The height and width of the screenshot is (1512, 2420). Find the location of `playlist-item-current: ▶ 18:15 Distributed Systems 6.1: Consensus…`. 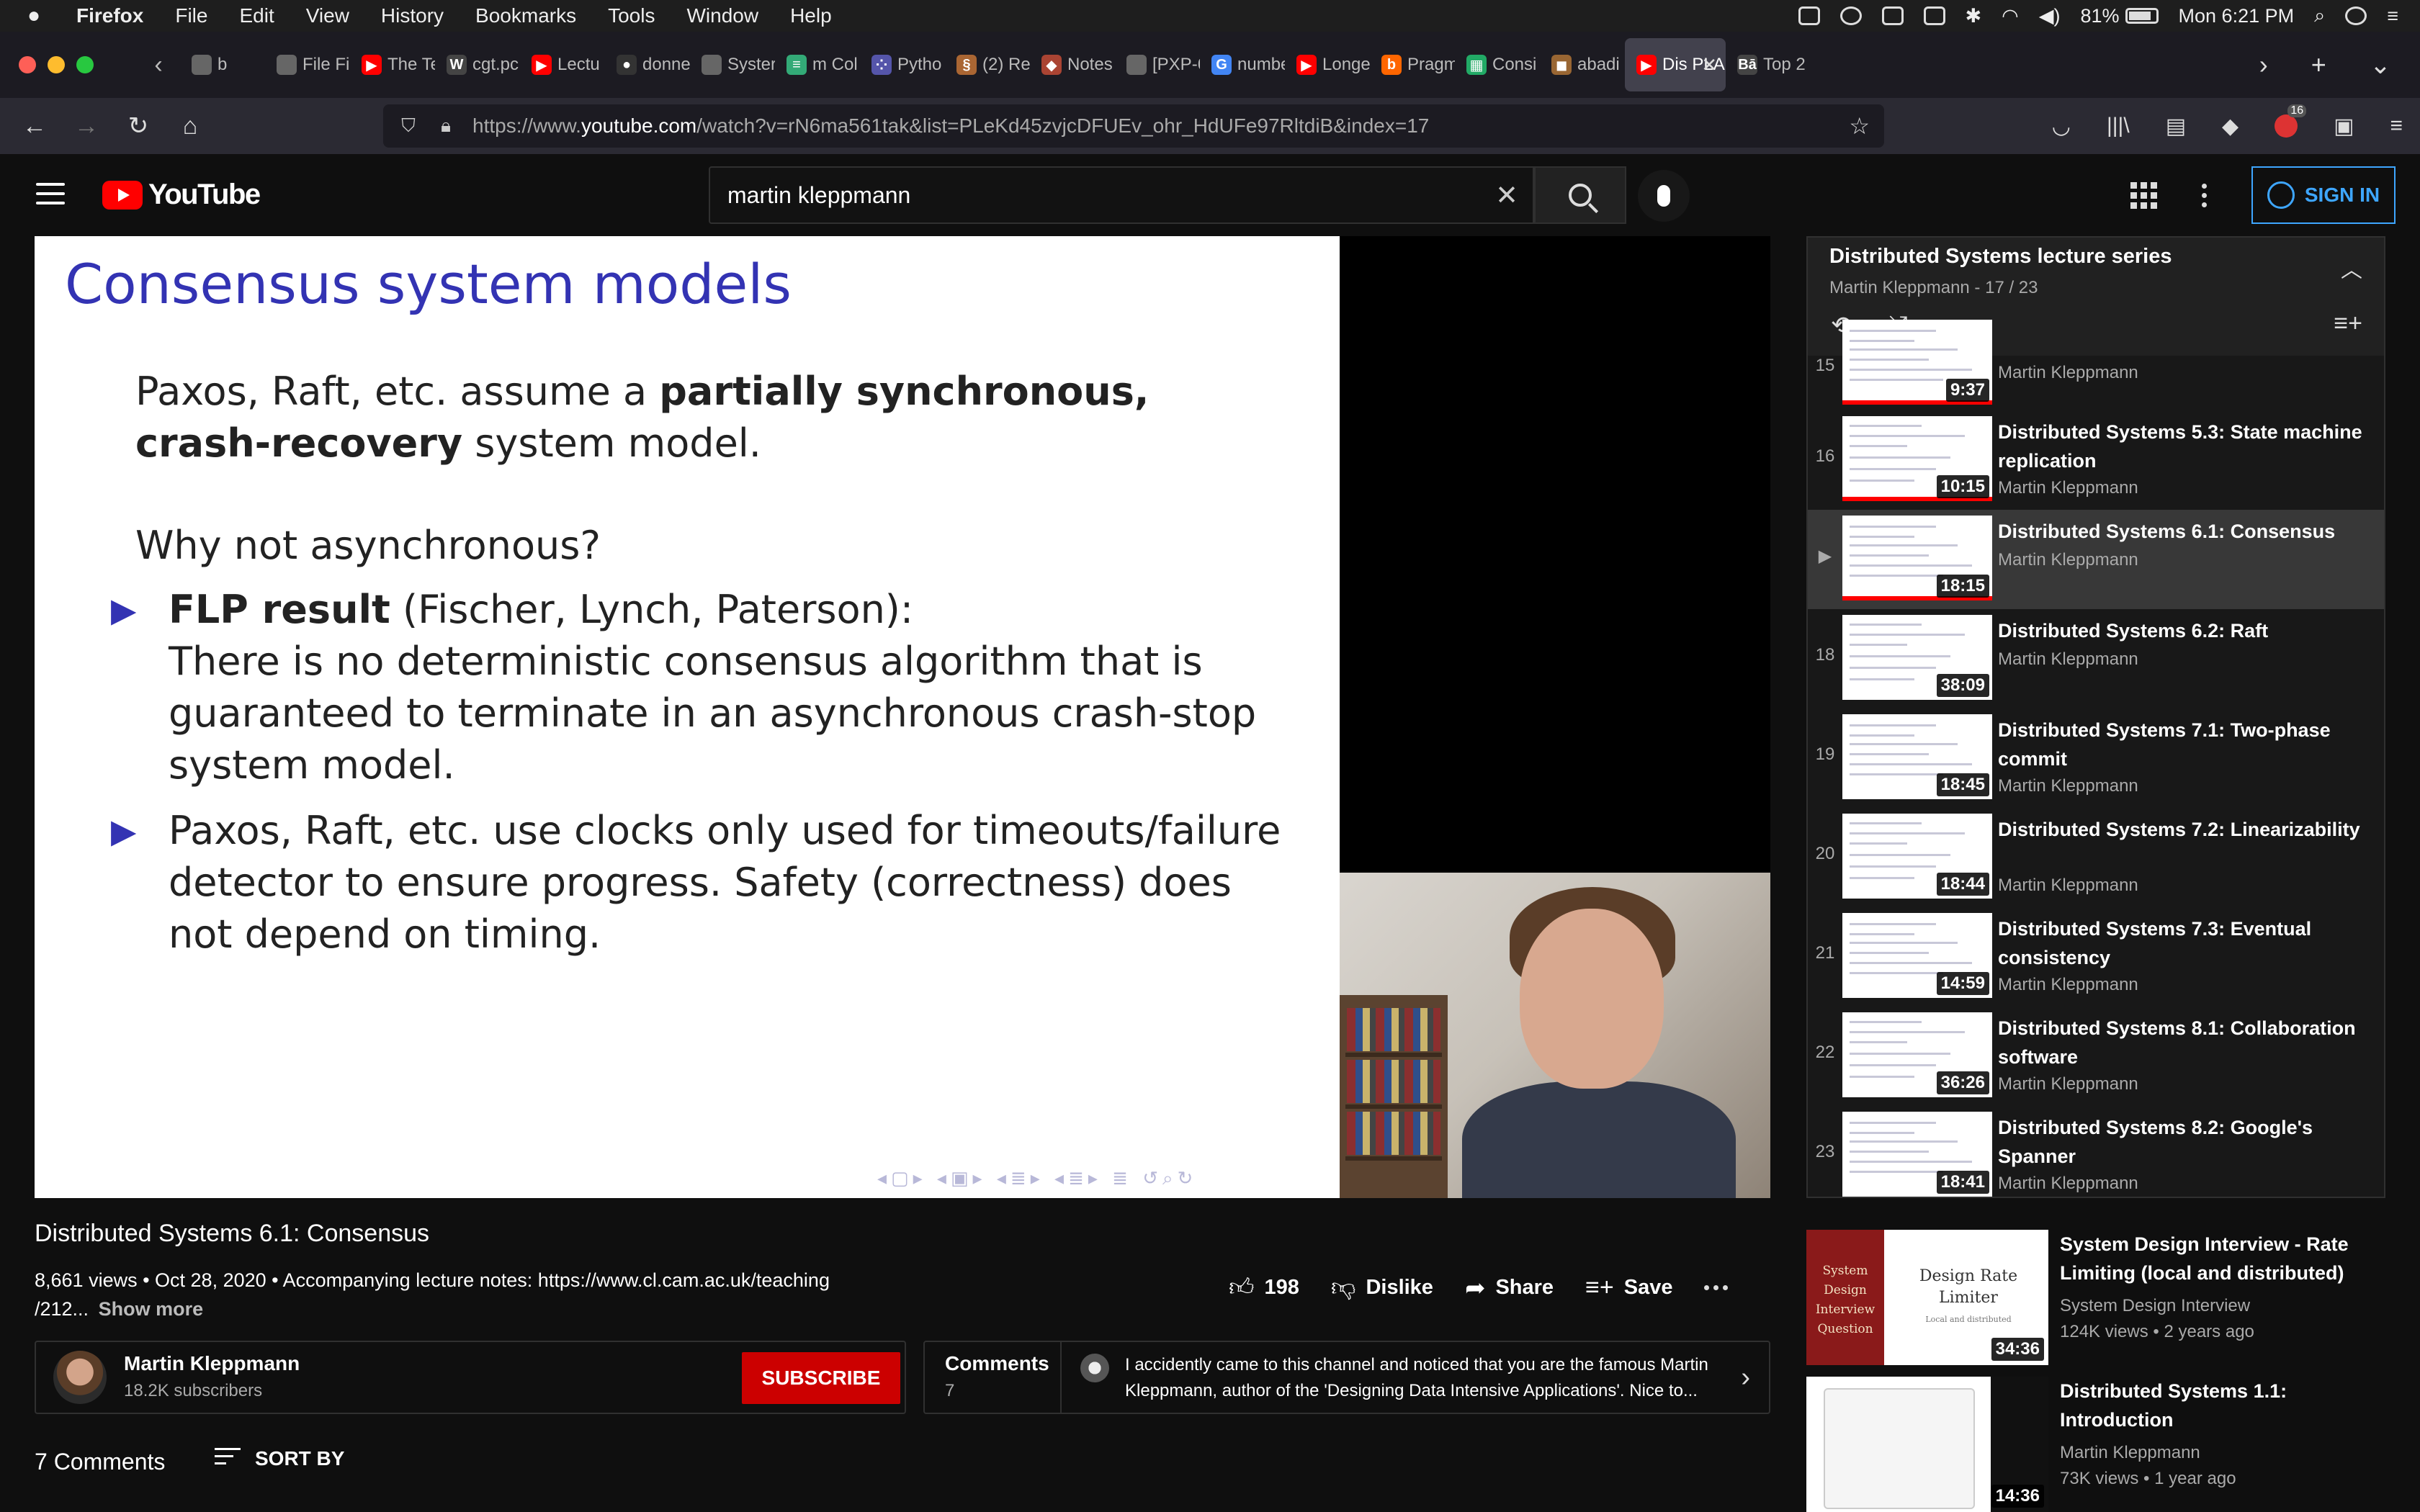

playlist-item-current: ▶ 18:15 Distributed Systems 6.1: Consensus… is located at coordinates (2096, 559).